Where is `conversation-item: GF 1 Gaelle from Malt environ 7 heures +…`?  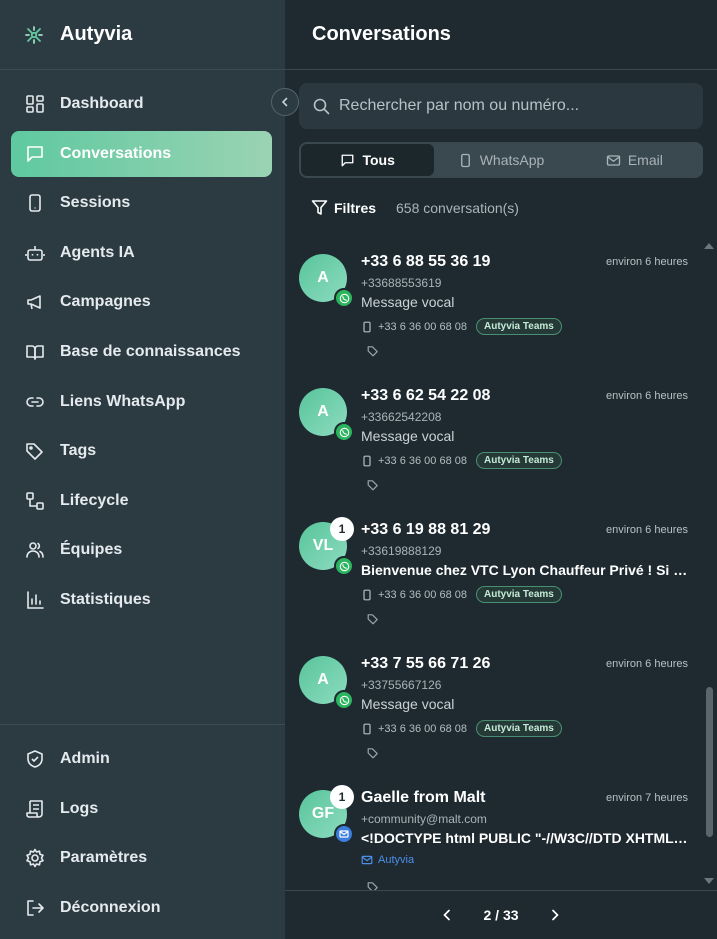 conversation-item: GF 1 Gaelle from Malt environ 7 heures +… is located at coordinates (495, 833).